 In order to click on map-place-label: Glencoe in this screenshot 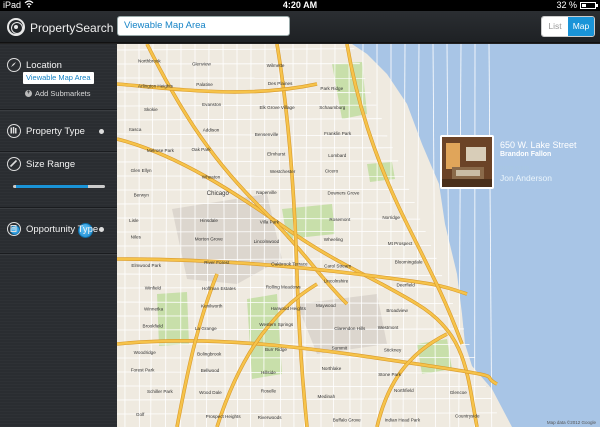, I will do `click(459, 392)`.